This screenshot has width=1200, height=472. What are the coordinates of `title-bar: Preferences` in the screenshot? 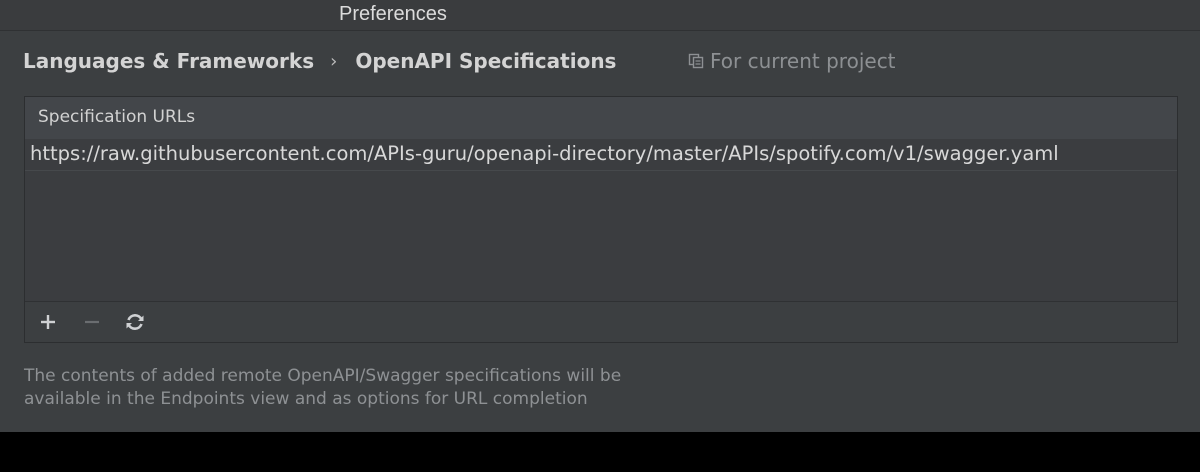 It's located at (600, 15).